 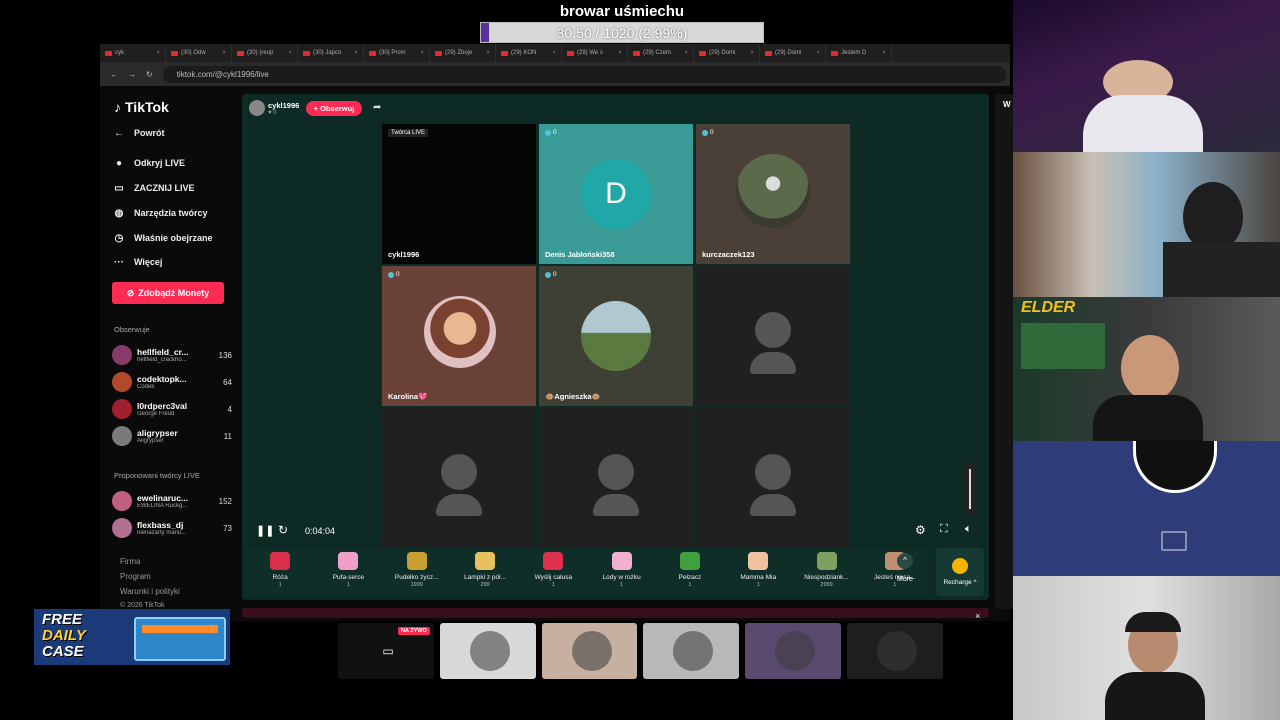 I want to click on guest-avatar-letter: D, so click(x=616, y=194).